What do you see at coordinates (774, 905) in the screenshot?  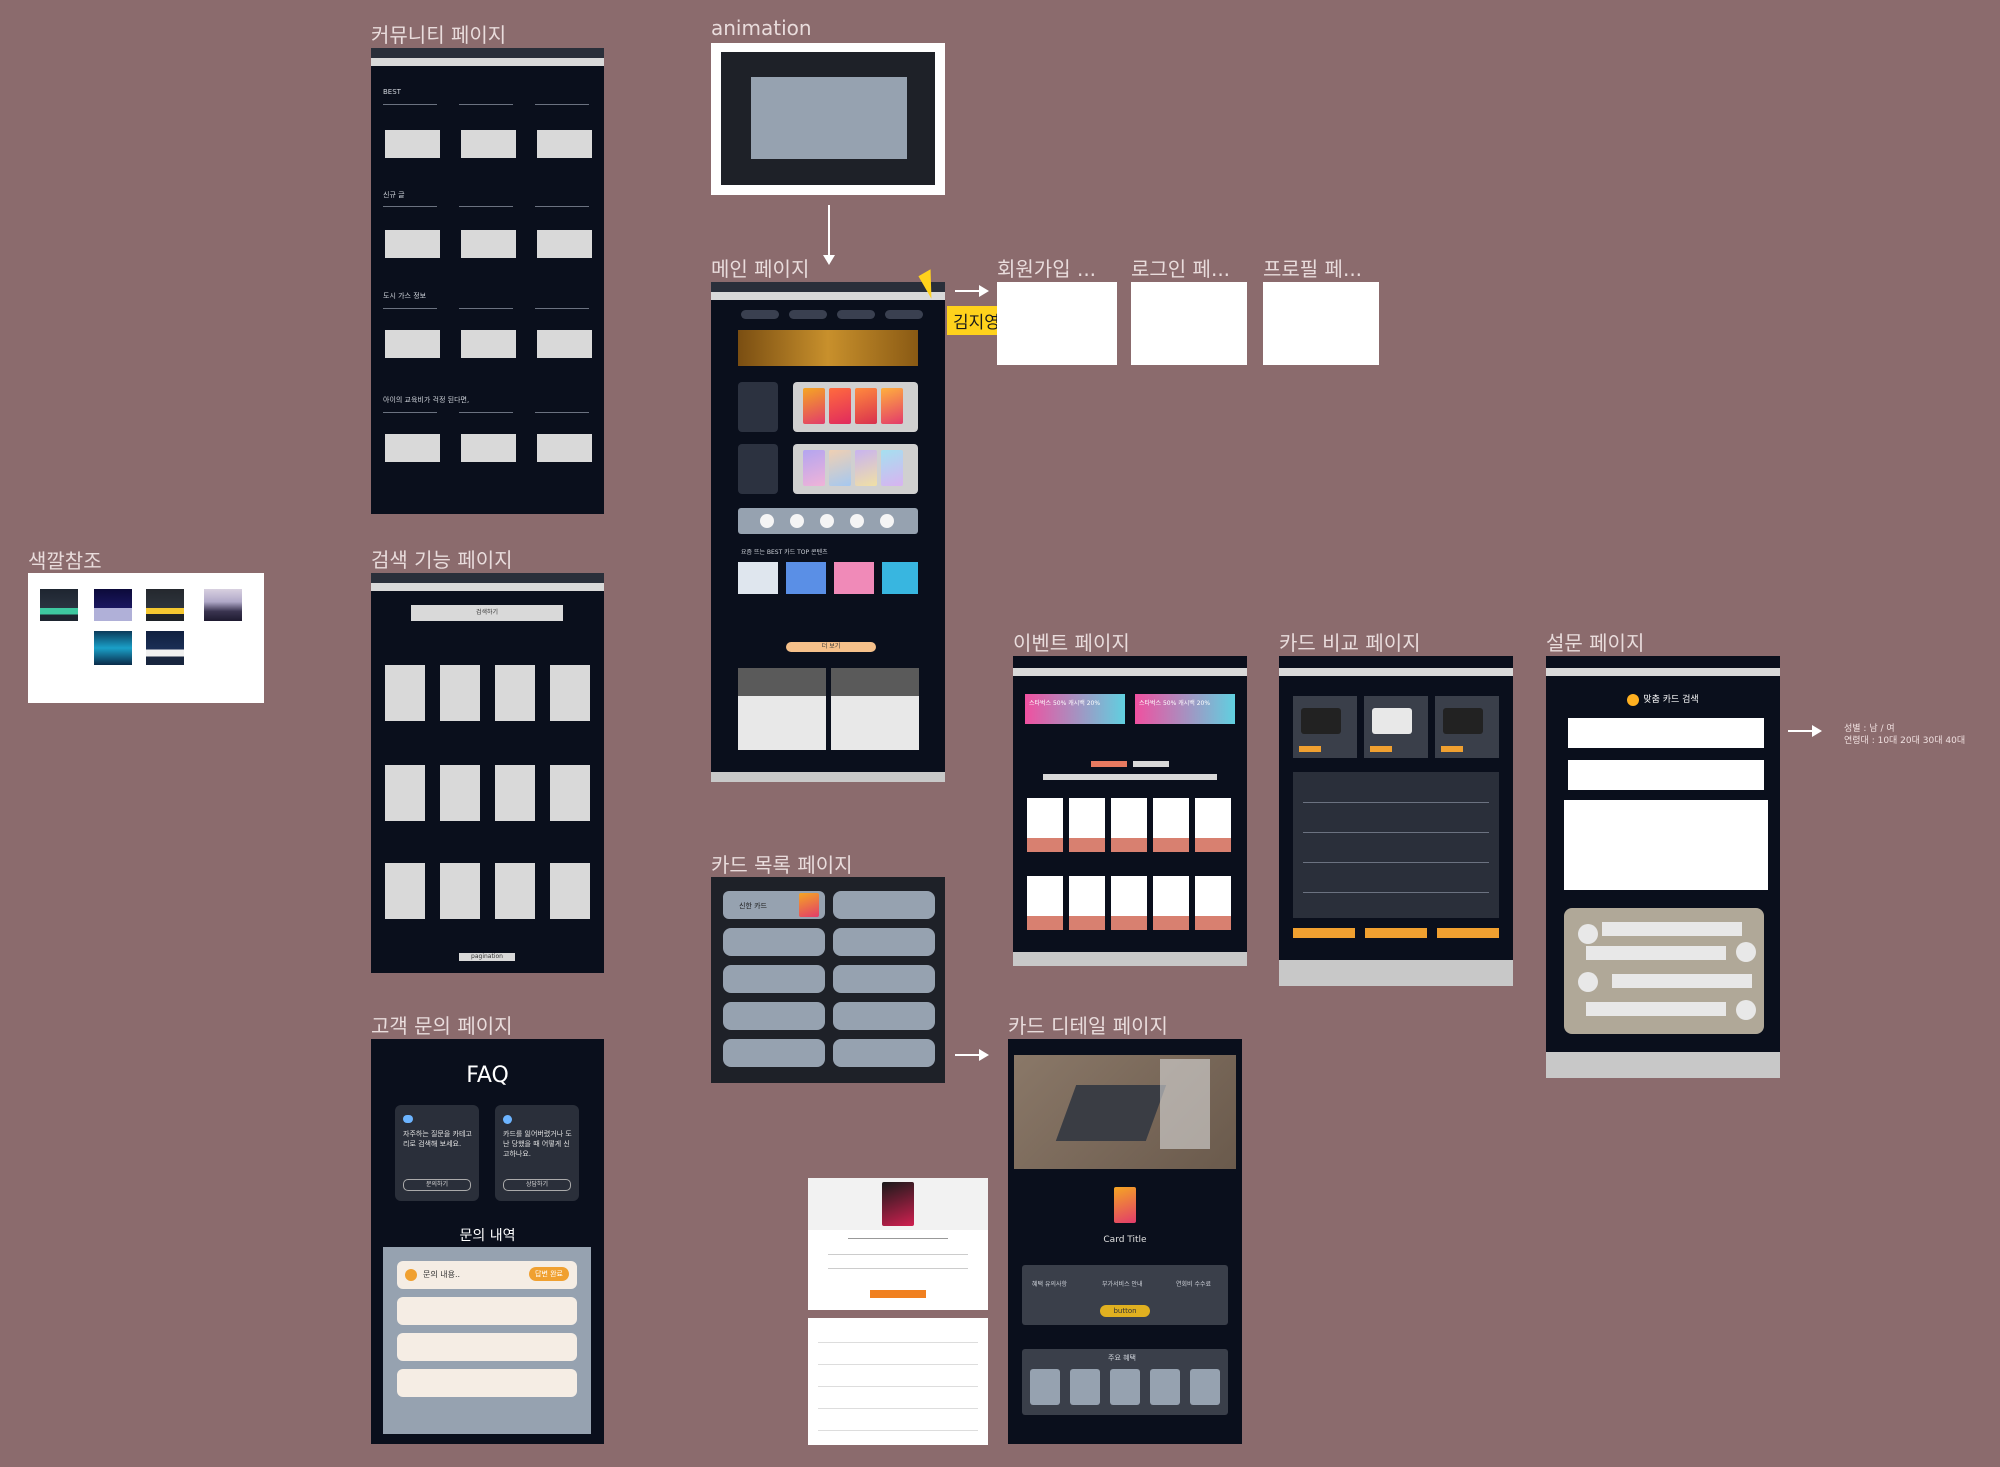 I see `card-list-item: 신한 카드` at bounding box center [774, 905].